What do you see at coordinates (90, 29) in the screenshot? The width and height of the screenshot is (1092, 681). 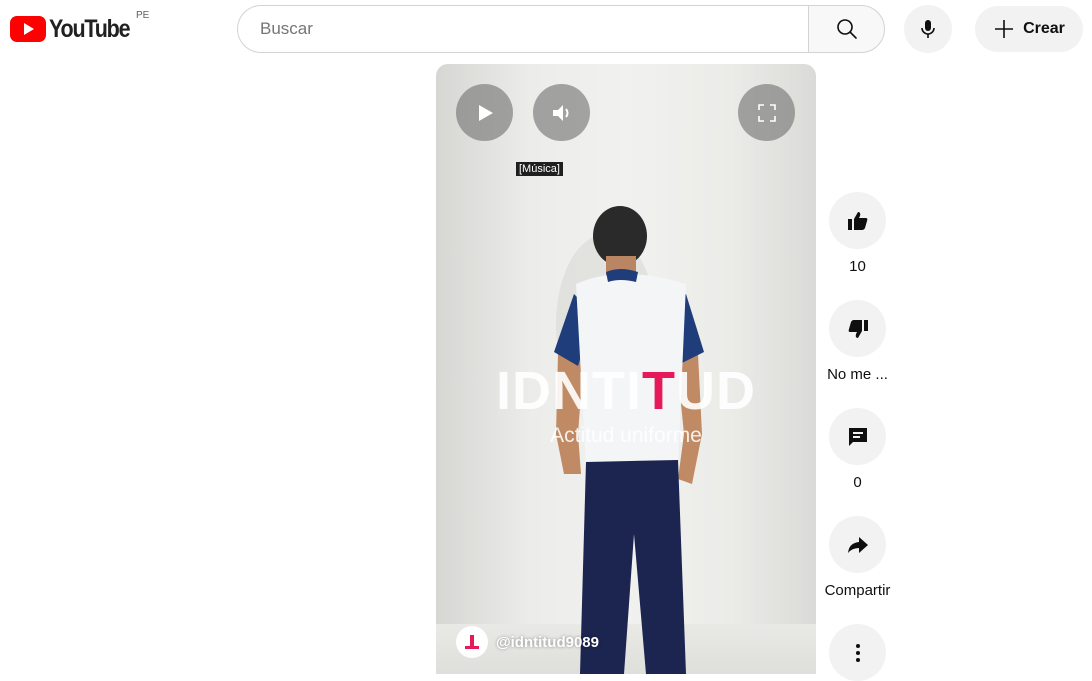 I see `logo-text: YouTube` at bounding box center [90, 29].